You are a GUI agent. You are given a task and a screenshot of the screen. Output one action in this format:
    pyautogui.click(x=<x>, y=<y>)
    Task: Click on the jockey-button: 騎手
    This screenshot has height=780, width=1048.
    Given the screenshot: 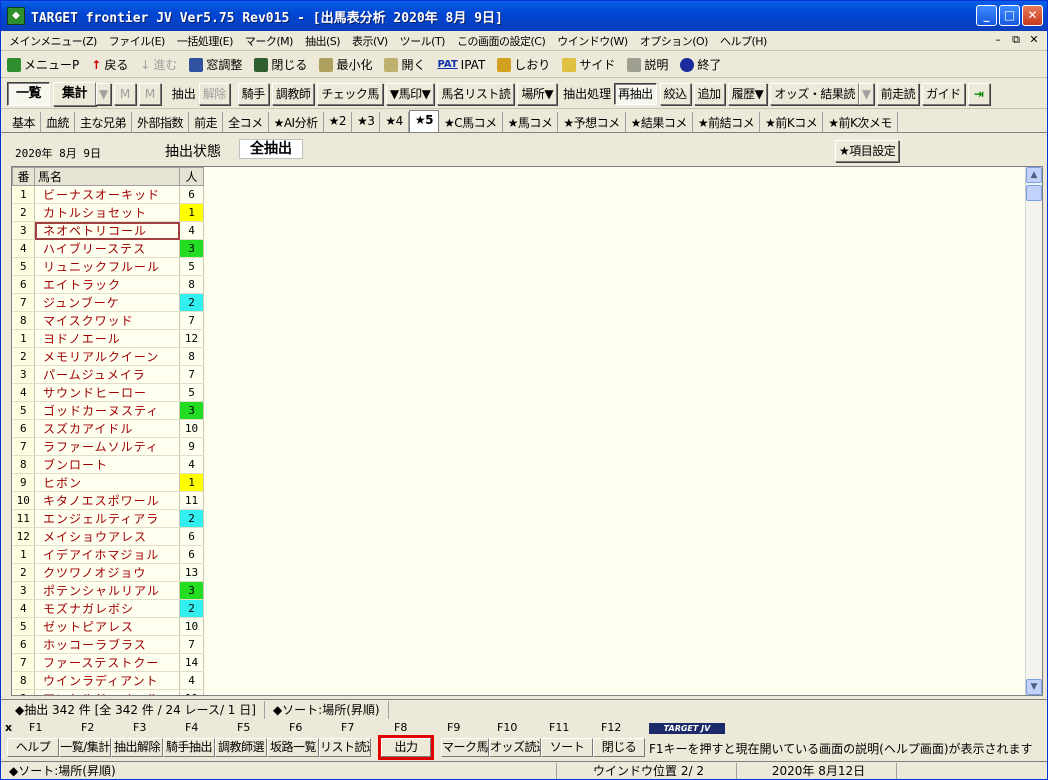 What is the action you would take?
    pyautogui.click(x=253, y=93)
    